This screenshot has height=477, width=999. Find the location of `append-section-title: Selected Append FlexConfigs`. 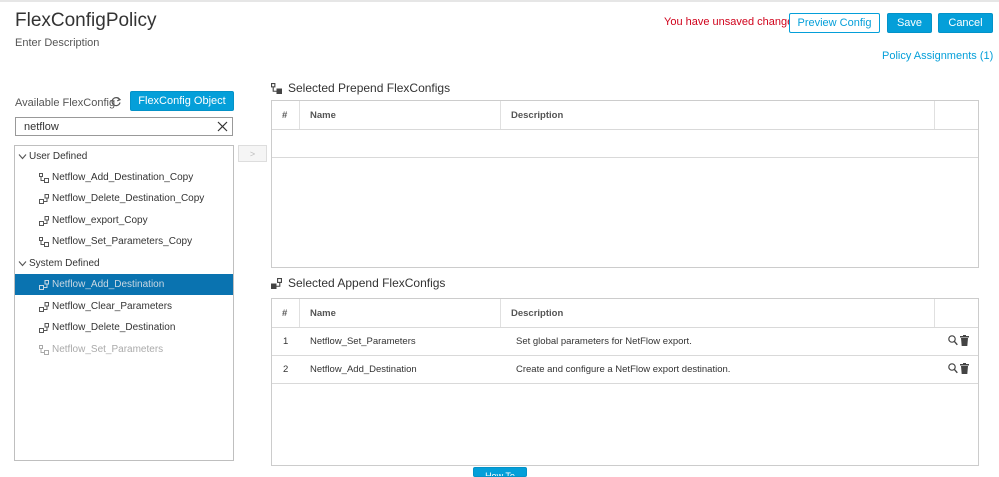

append-section-title: Selected Append FlexConfigs is located at coordinates (358, 283).